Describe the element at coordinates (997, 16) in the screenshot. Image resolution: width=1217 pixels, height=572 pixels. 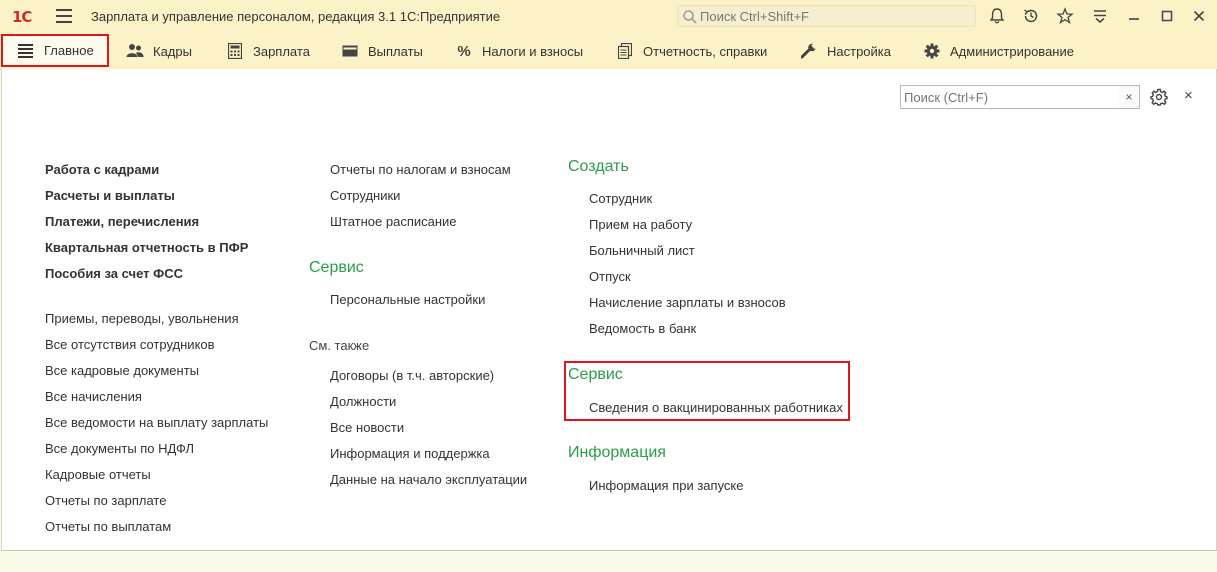
I see `bell-icon` at that location.